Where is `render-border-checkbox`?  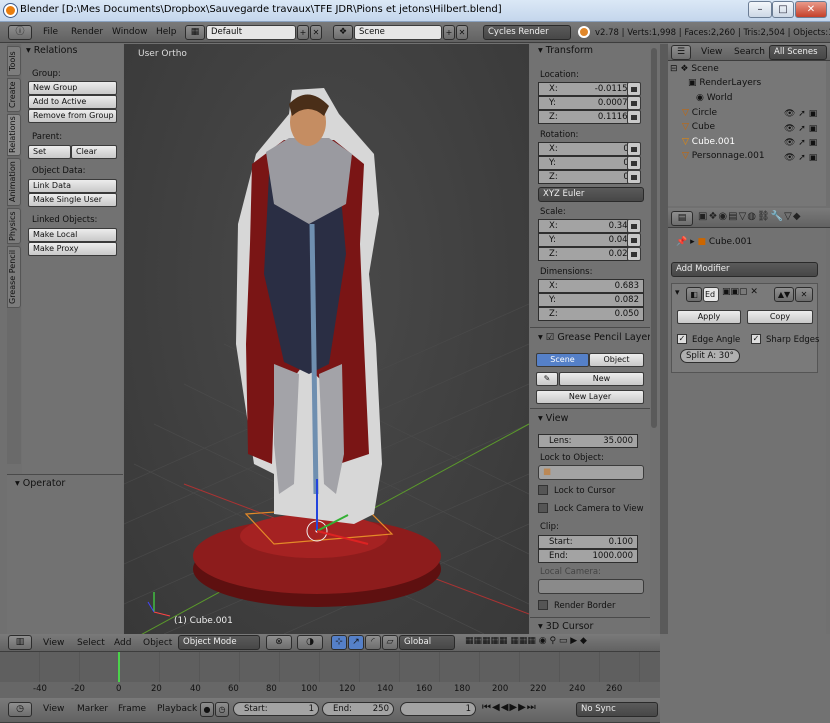 render-border-checkbox is located at coordinates (543, 605).